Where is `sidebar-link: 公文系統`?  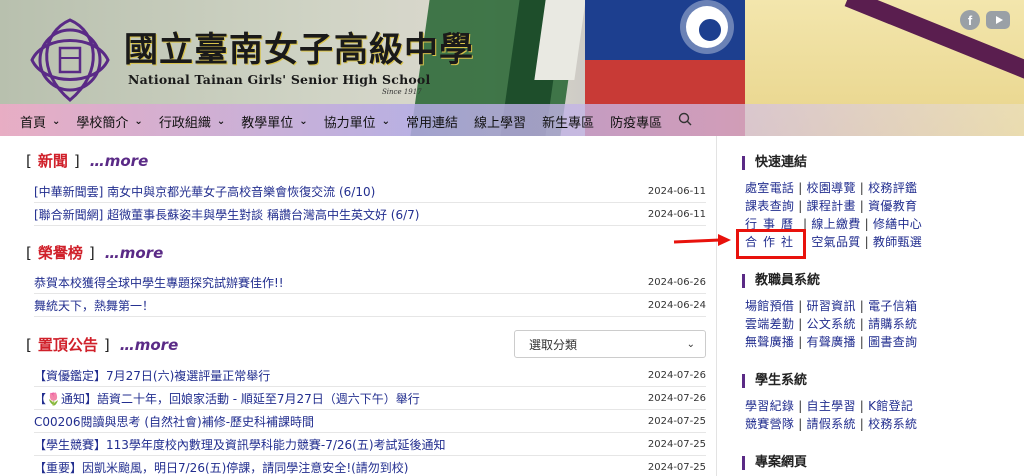 sidebar-link: 公文系統 is located at coordinates (831, 324).